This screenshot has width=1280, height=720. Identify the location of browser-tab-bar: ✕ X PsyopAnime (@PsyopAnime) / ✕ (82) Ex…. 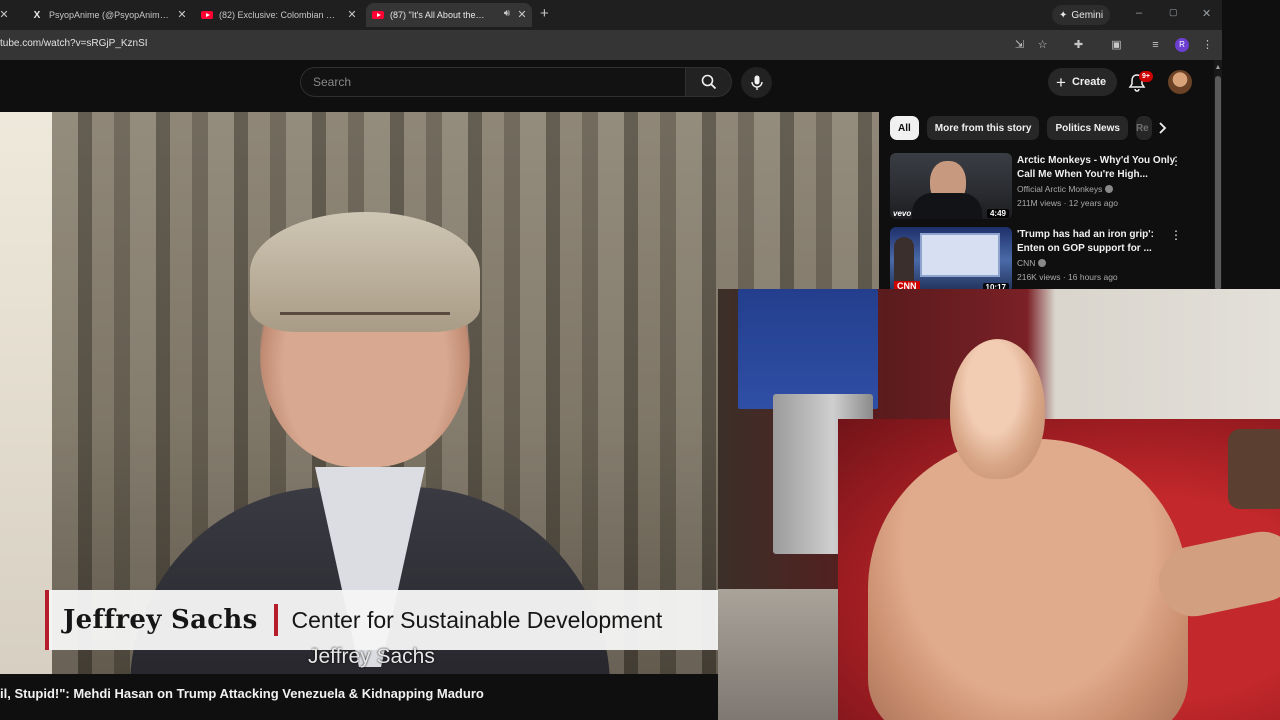
(611, 15).